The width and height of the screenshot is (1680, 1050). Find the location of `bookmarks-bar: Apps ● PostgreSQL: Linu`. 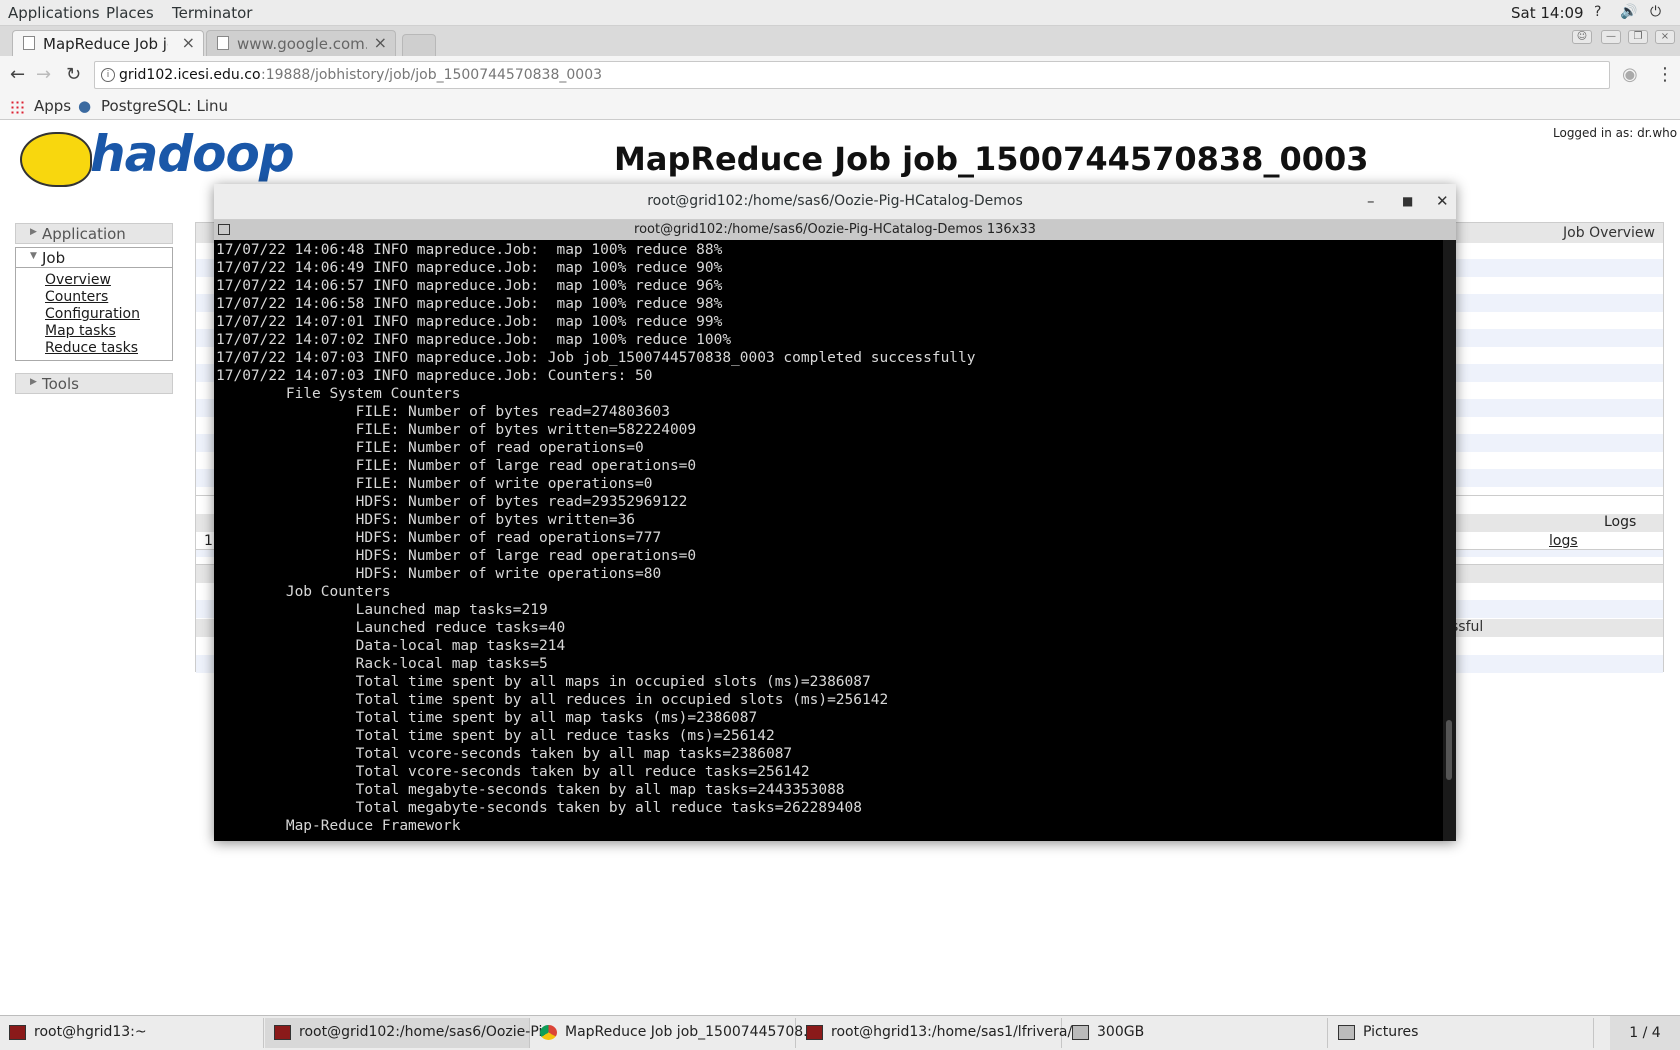

bookmarks-bar: Apps ● PostgreSQL: Linu is located at coordinates (840, 107).